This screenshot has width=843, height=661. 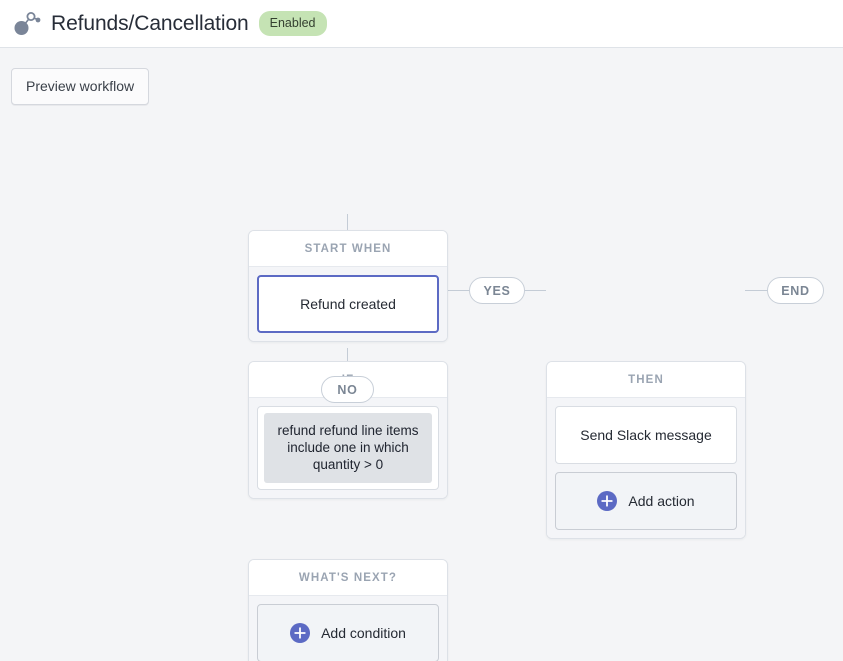 What do you see at coordinates (347, 389) in the screenshot?
I see `branch-label-no: NO` at bounding box center [347, 389].